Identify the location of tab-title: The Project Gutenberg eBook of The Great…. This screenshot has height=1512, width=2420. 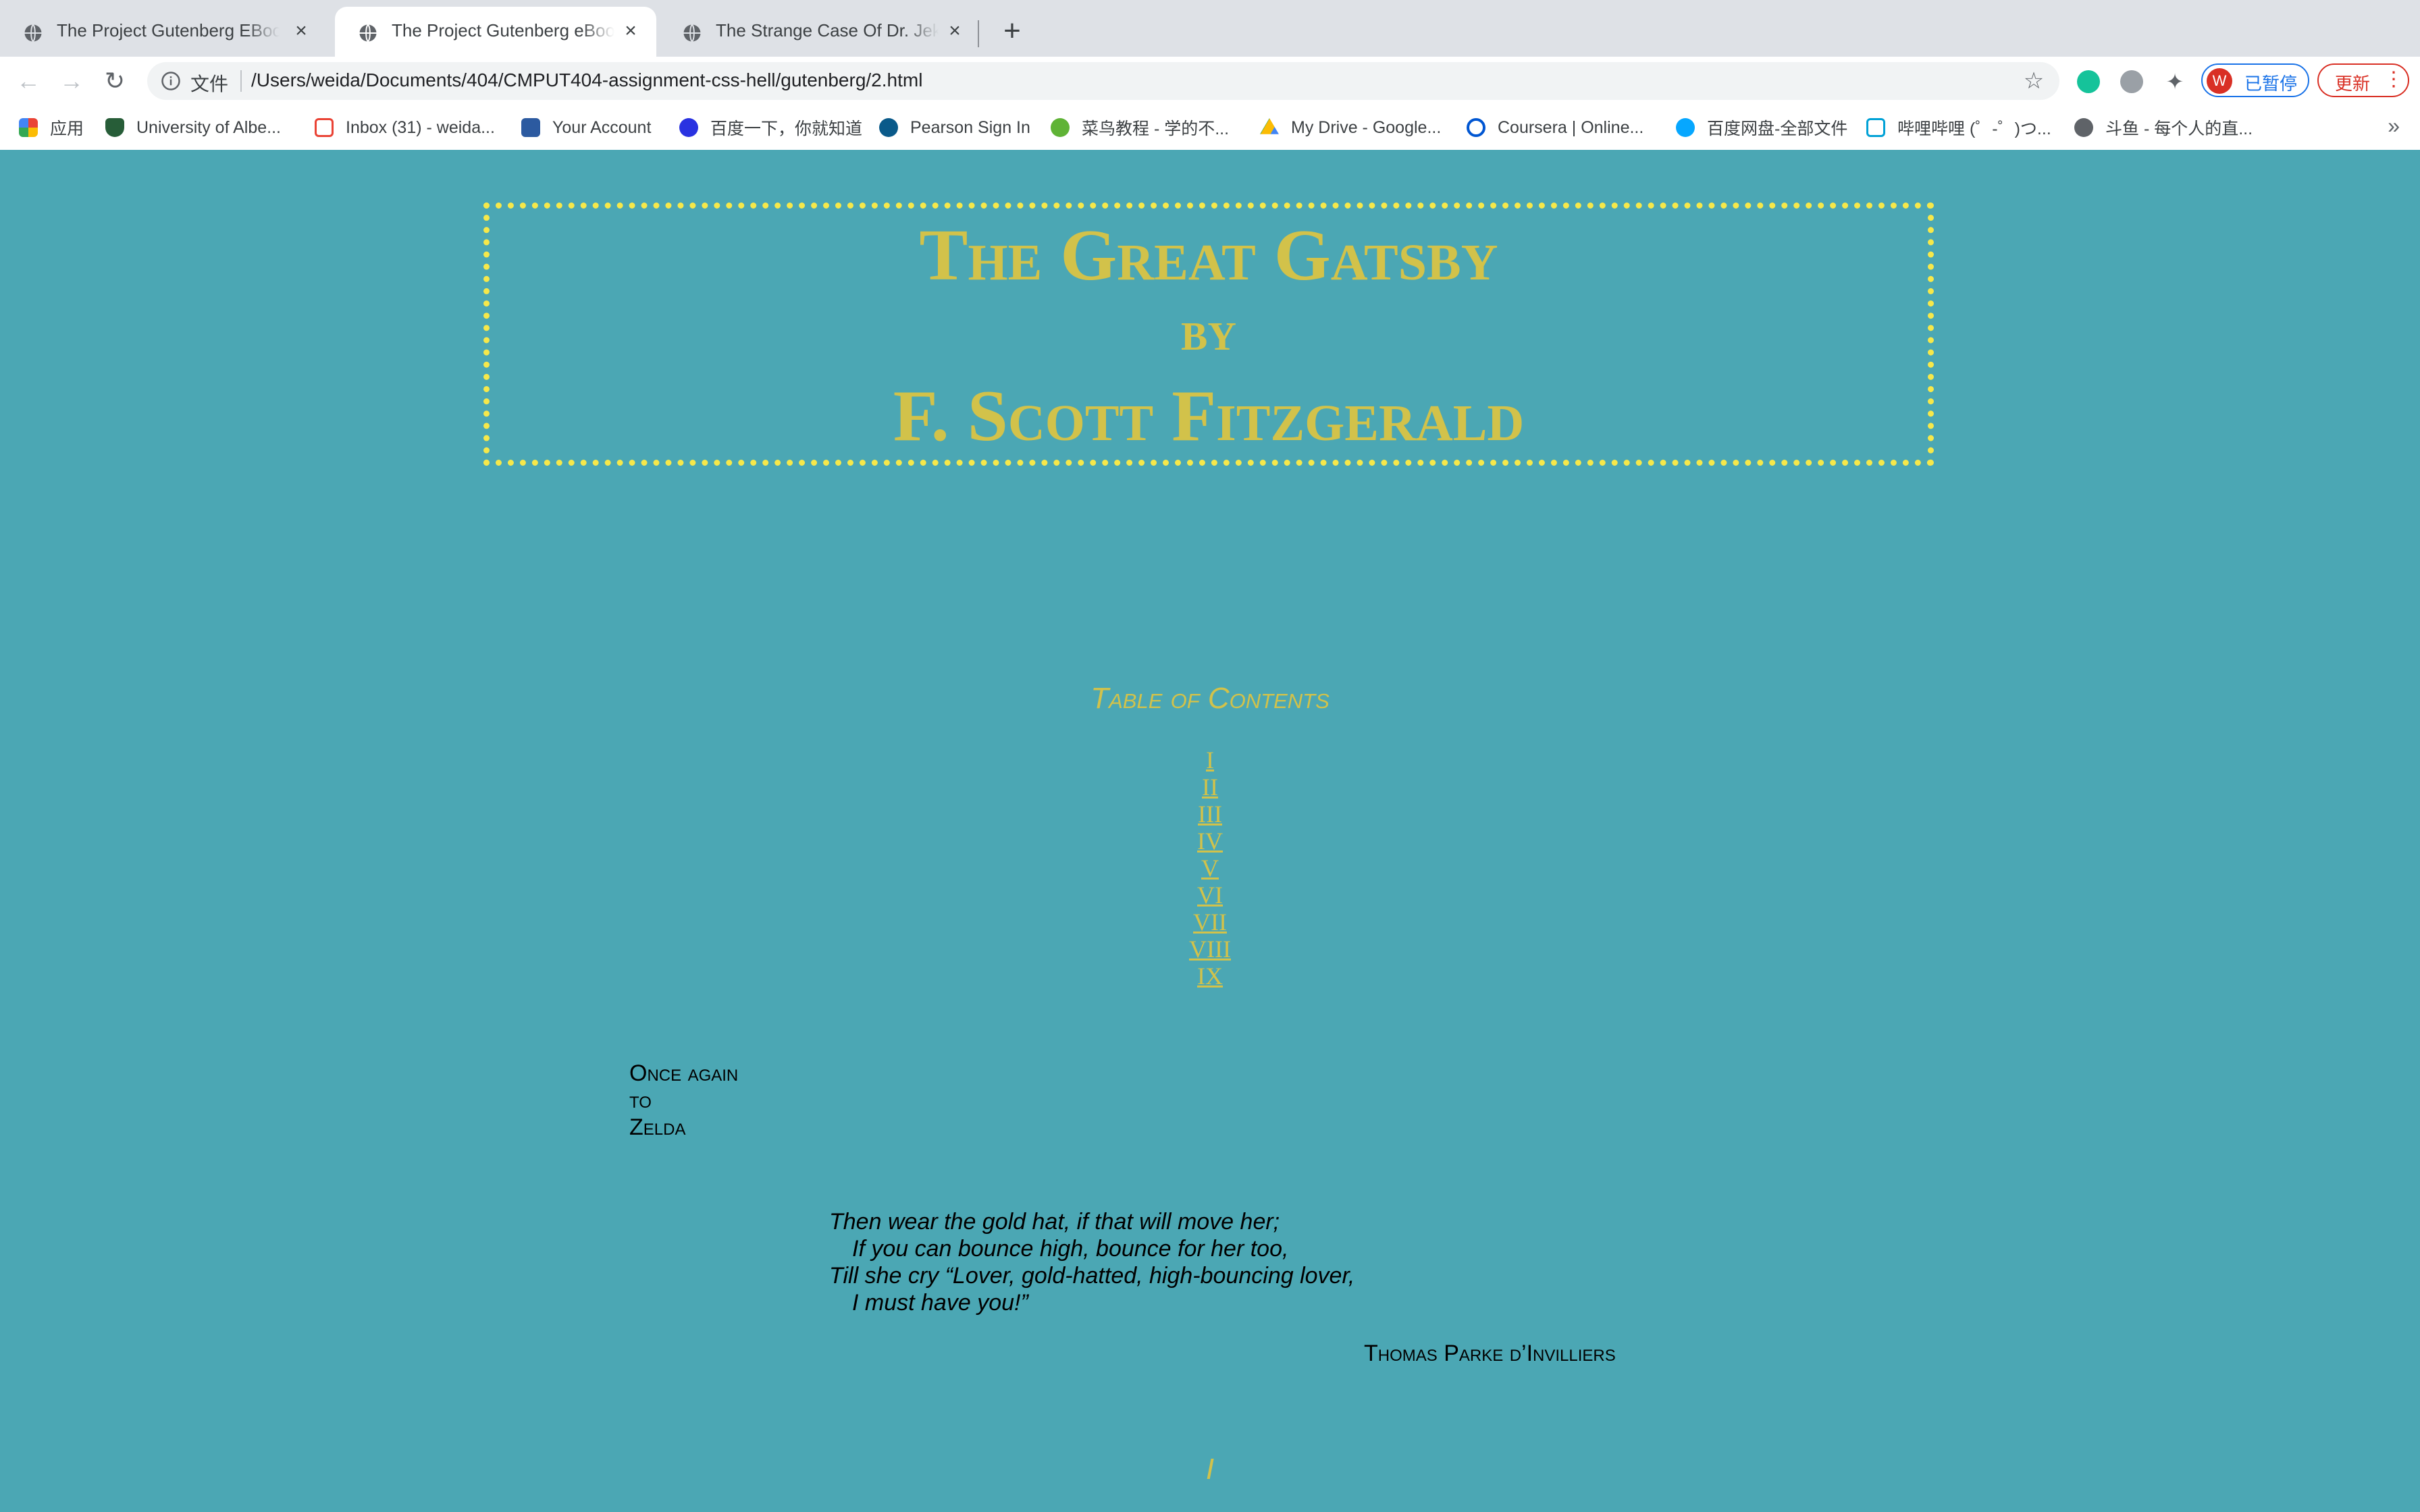
(503, 30).